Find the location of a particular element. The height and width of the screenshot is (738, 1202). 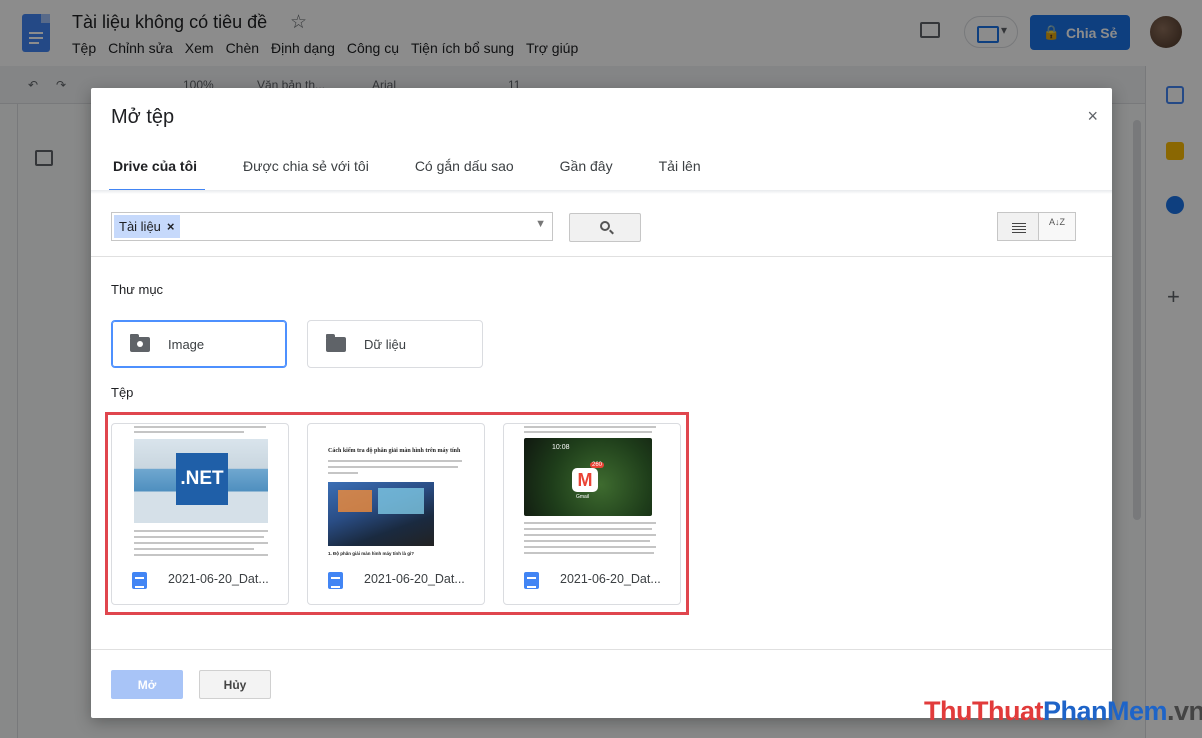

filter-chip: Tài liệu × is located at coordinates (147, 226).